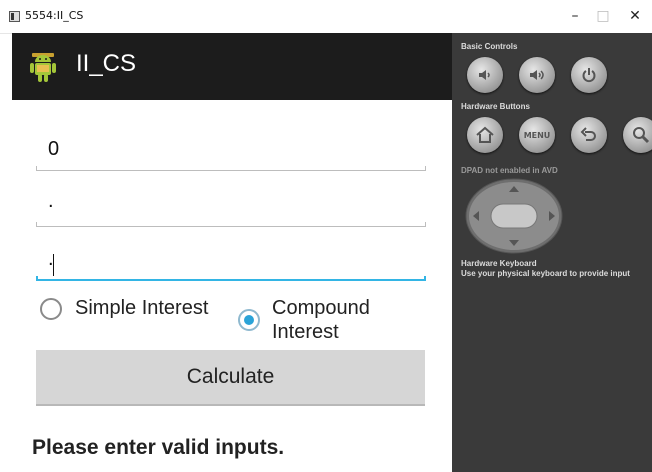 This screenshot has width=652, height=472. I want to click on compound-label-line1: Compound, so click(321, 308).